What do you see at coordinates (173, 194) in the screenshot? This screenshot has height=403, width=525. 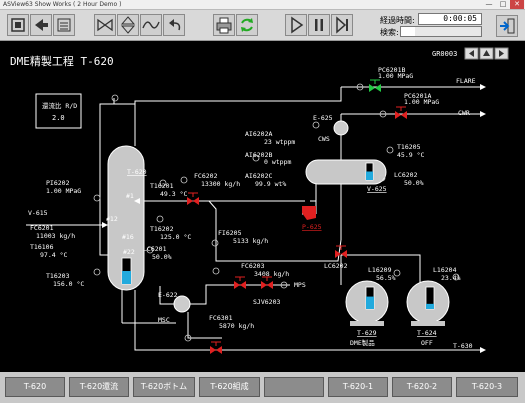 I see `t16201-value: 49.3 °C` at bounding box center [173, 194].